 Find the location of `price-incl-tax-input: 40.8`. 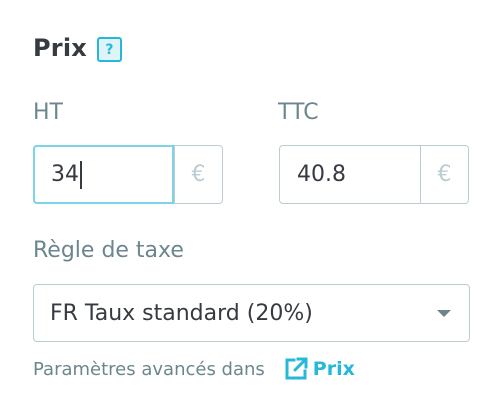

price-incl-tax-input: 40.8 is located at coordinates (350, 174).